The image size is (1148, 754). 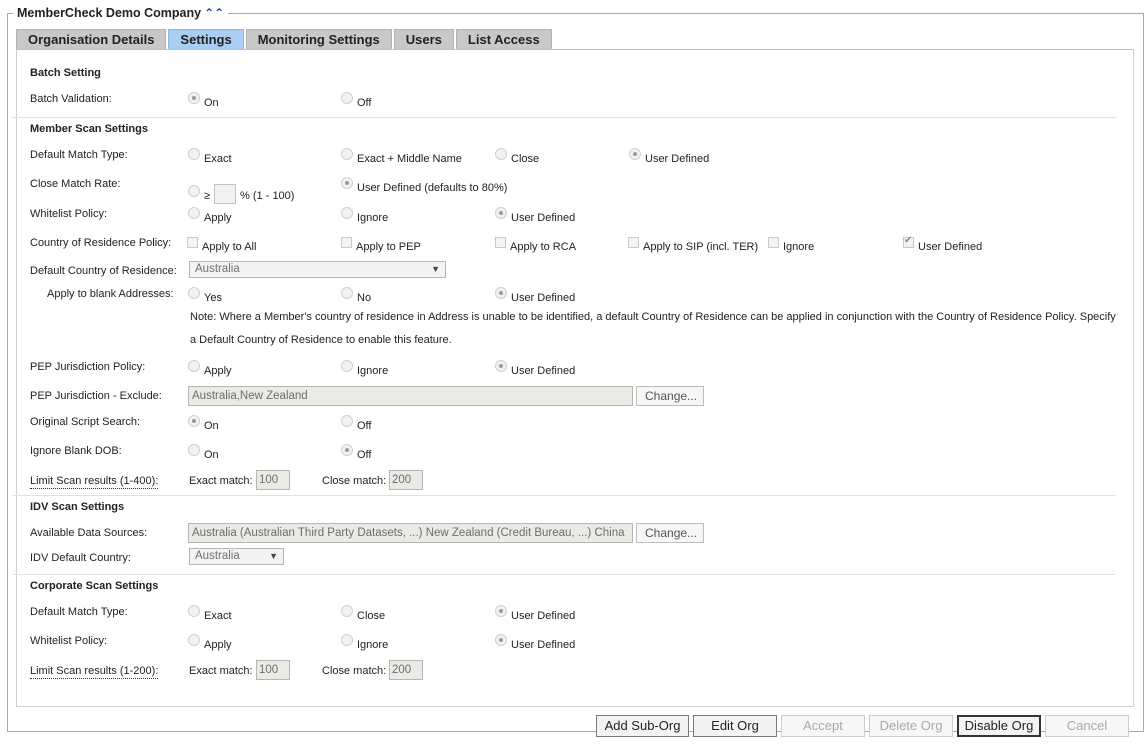 What do you see at coordinates (210, 368) in the screenshot?
I see `pep-policy-apply: Apply` at bounding box center [210, 368].